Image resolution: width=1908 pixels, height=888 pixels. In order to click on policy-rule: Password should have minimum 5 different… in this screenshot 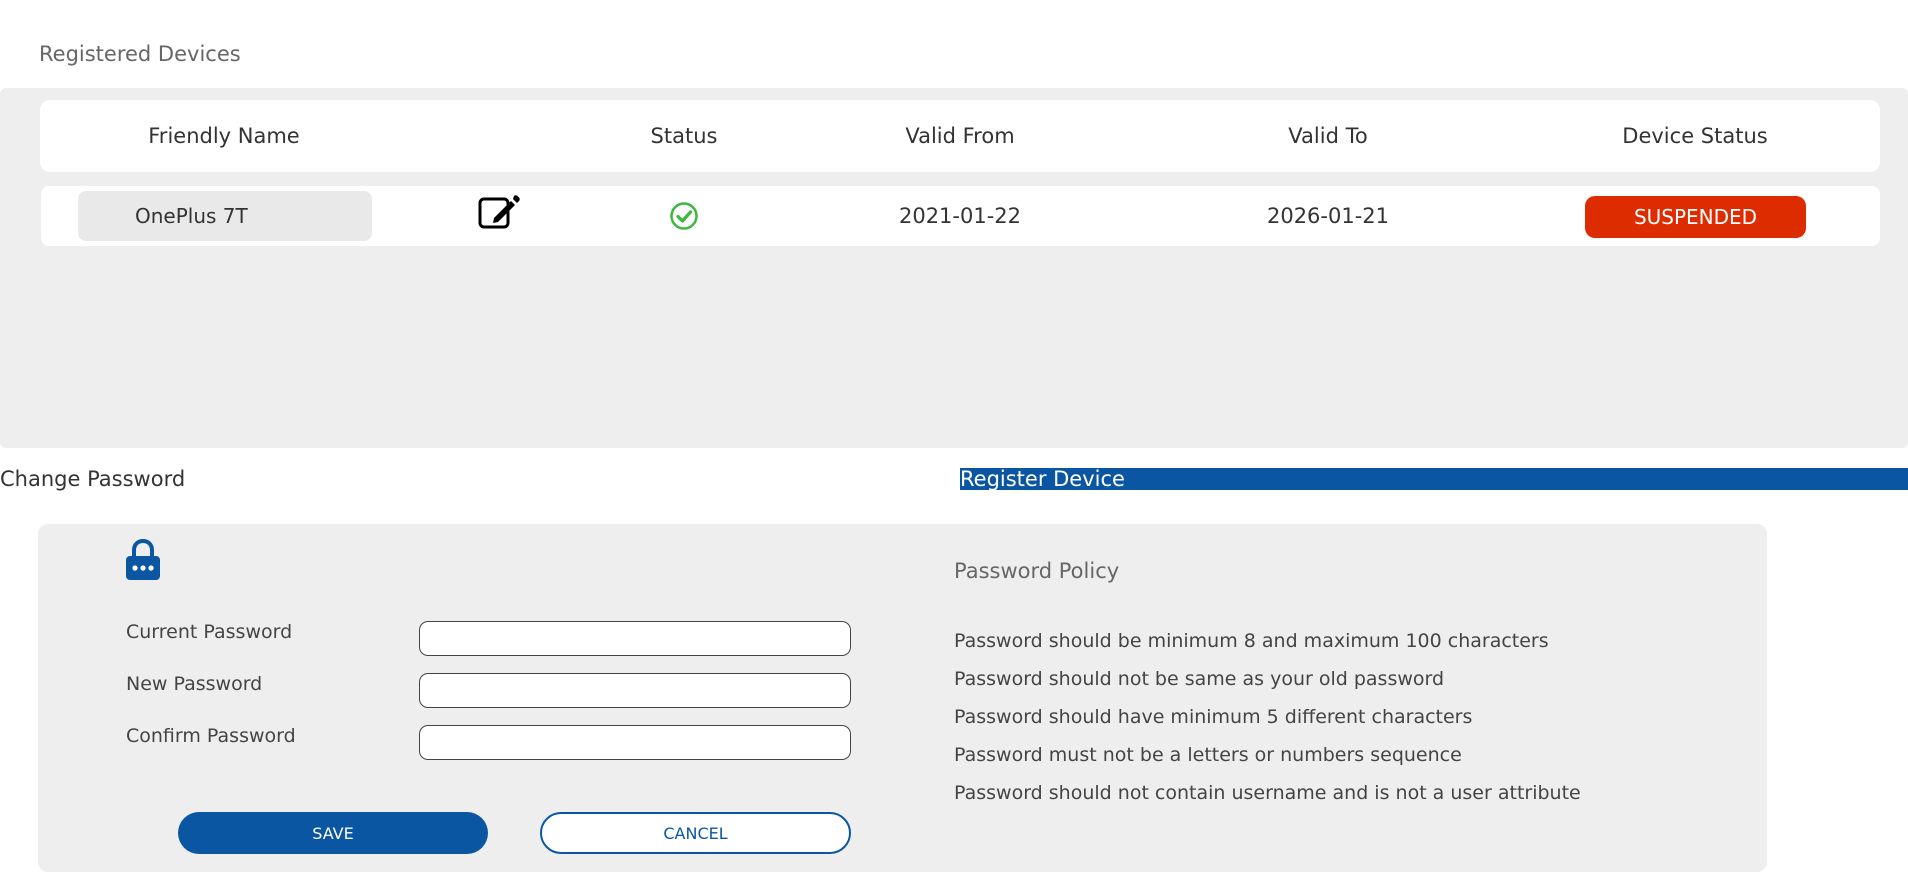, I will do `click(1213, 717)`.